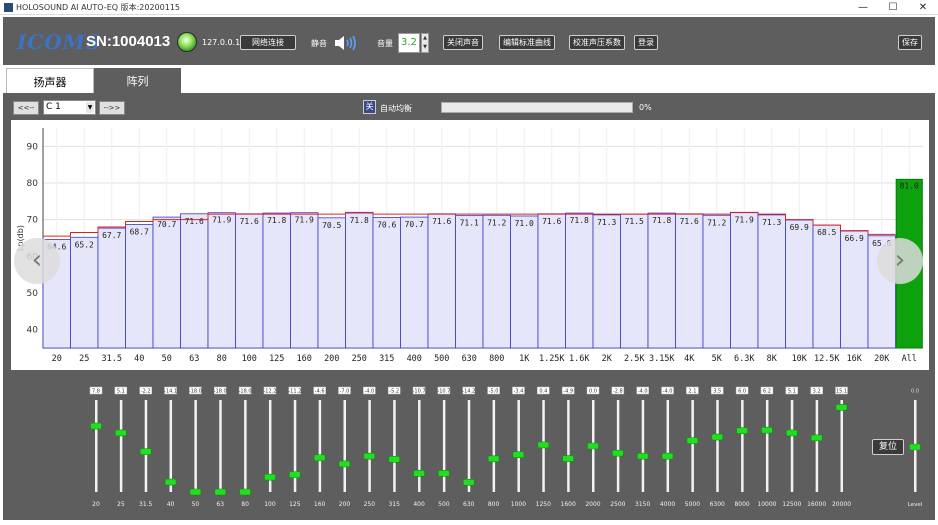  I want to click on minimize-button: —, so click(863, 7).